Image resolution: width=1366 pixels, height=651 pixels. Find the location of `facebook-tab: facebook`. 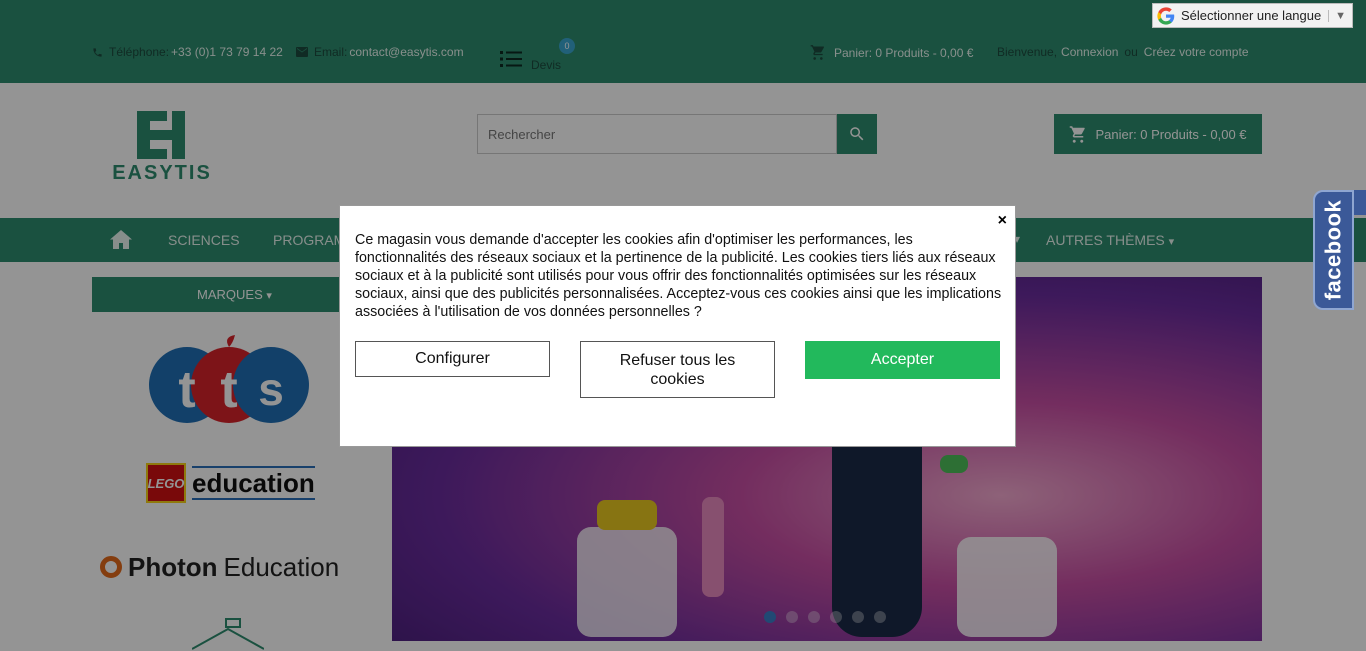

facebook-tab: facebook is located at coordinates (1333, 250).